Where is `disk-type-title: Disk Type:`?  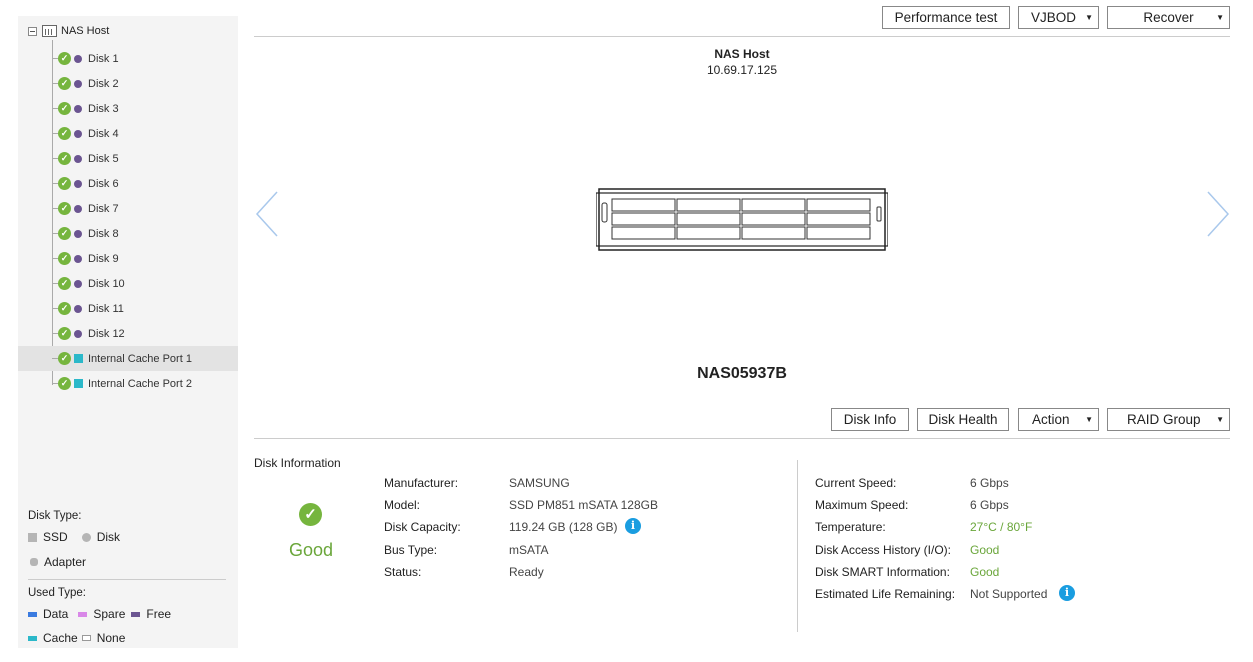
disk-type-title: Disk Type: is located at coordinates (55, 516).